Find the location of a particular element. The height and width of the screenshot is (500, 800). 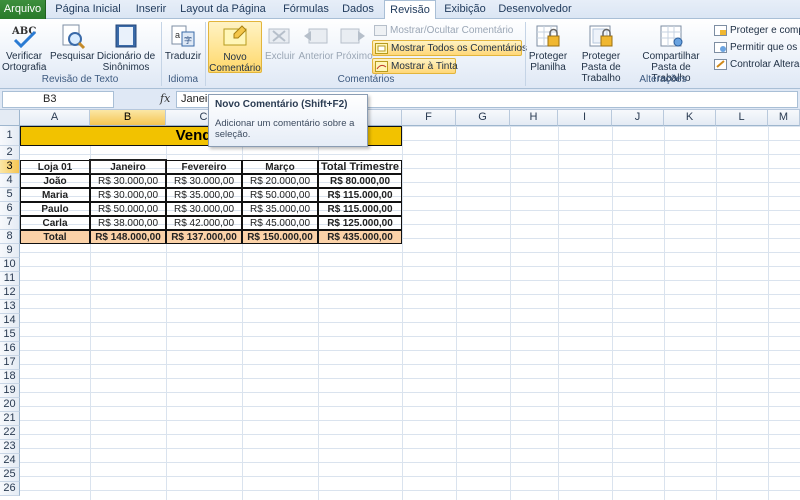

header-cell: Março is located at coordinates (280, 167).